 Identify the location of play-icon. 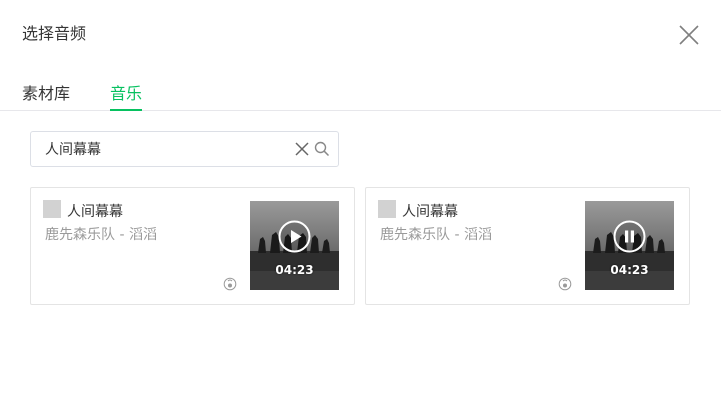
(294, 236).